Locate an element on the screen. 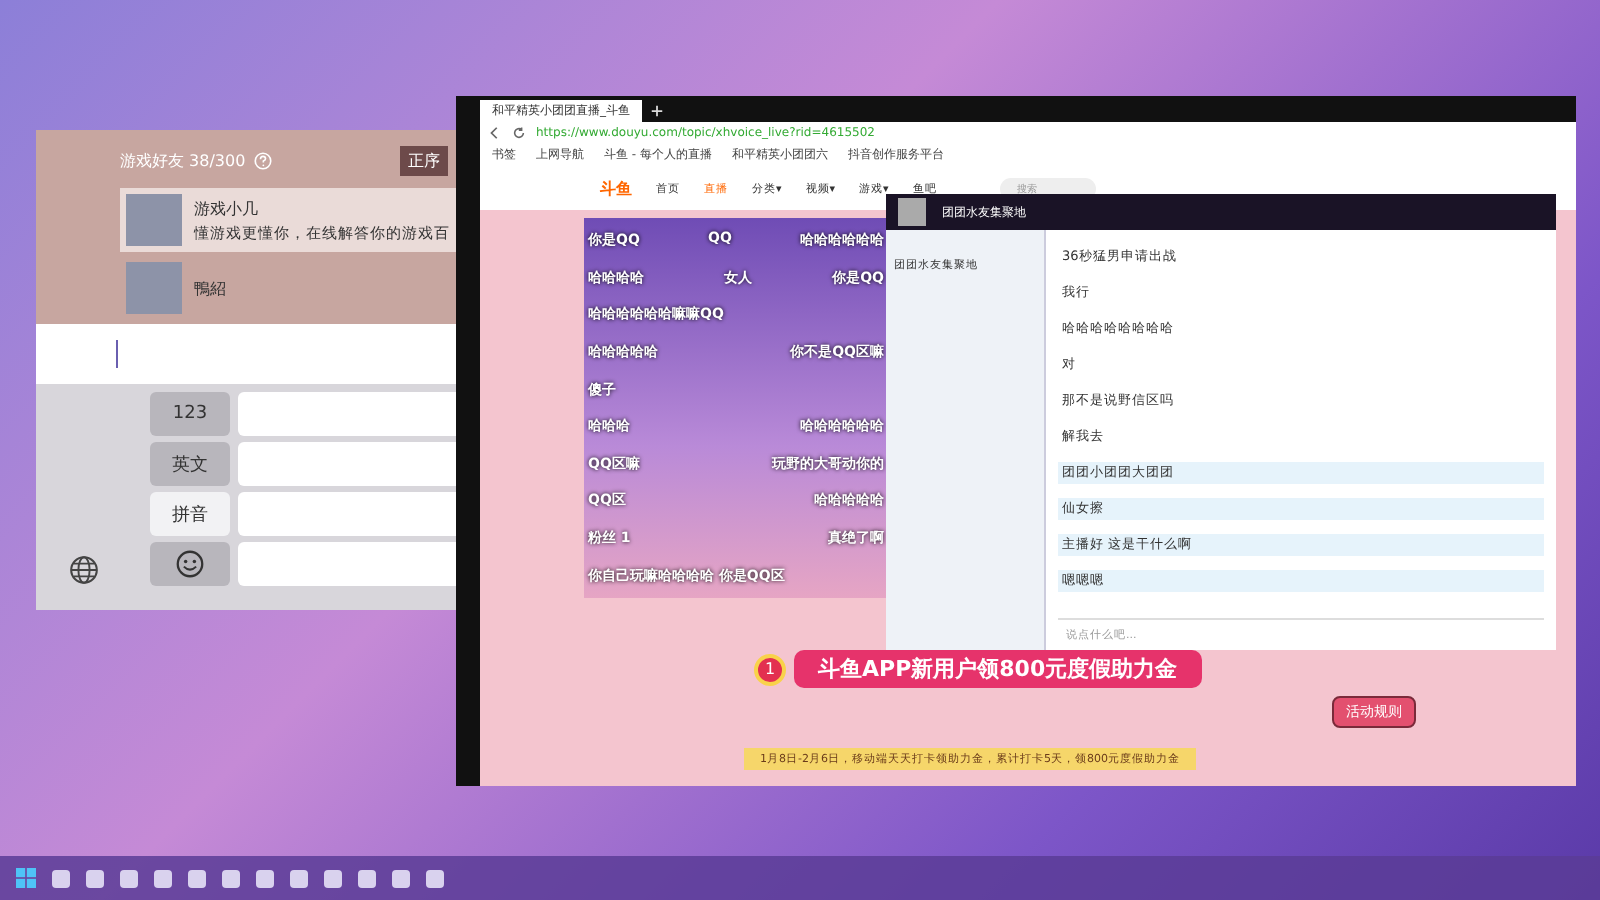 This screenshot has width=1600, height=900. step-number: 1 is located at coordinates (770, 669).